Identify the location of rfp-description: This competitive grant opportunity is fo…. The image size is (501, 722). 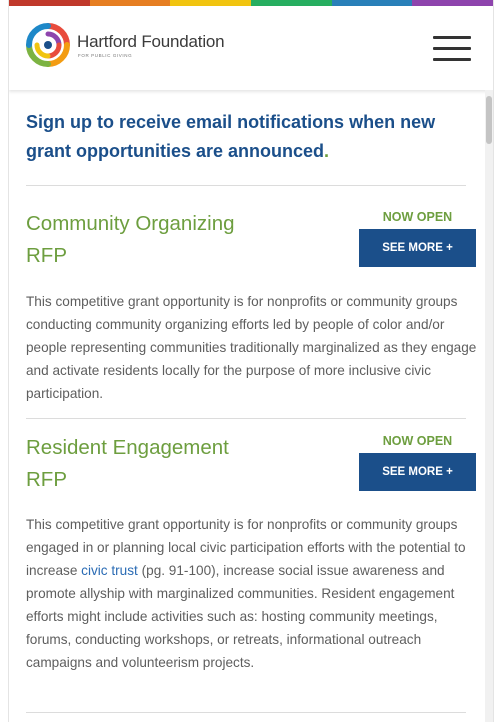
(251, 347).